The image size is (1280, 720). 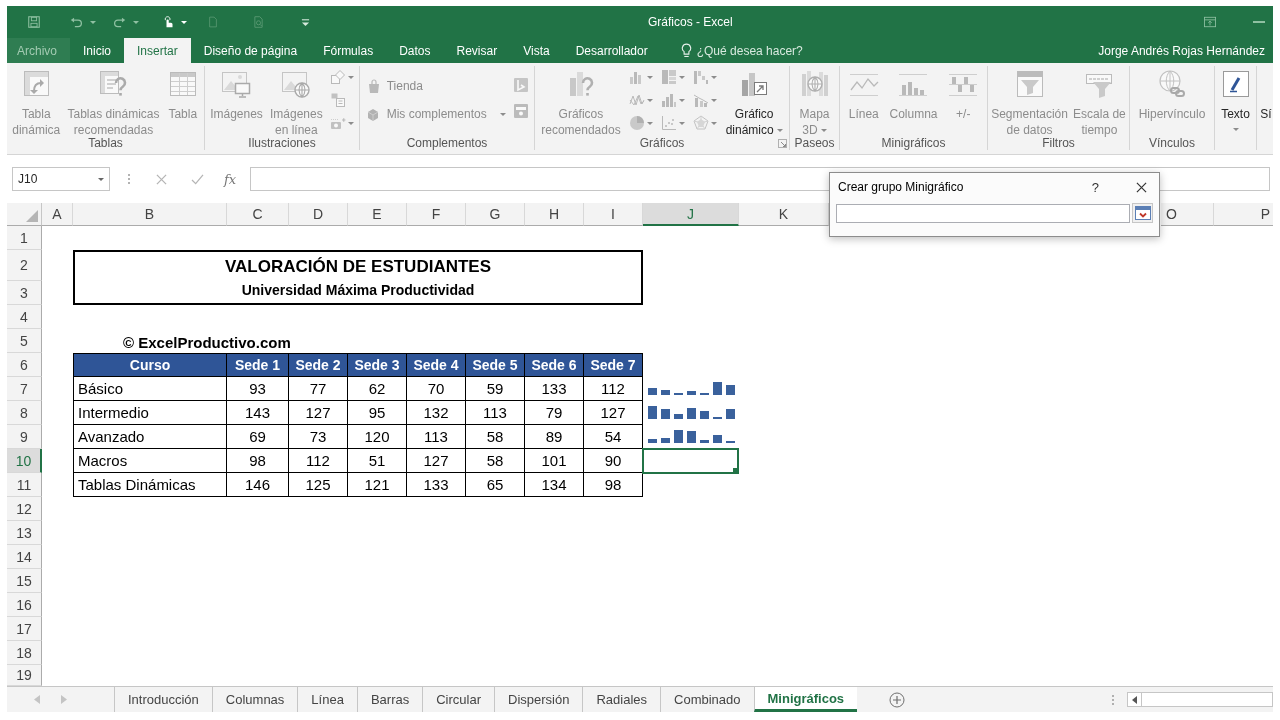 I want to click on hand-pointer-icon, so click(x=168, y=22).